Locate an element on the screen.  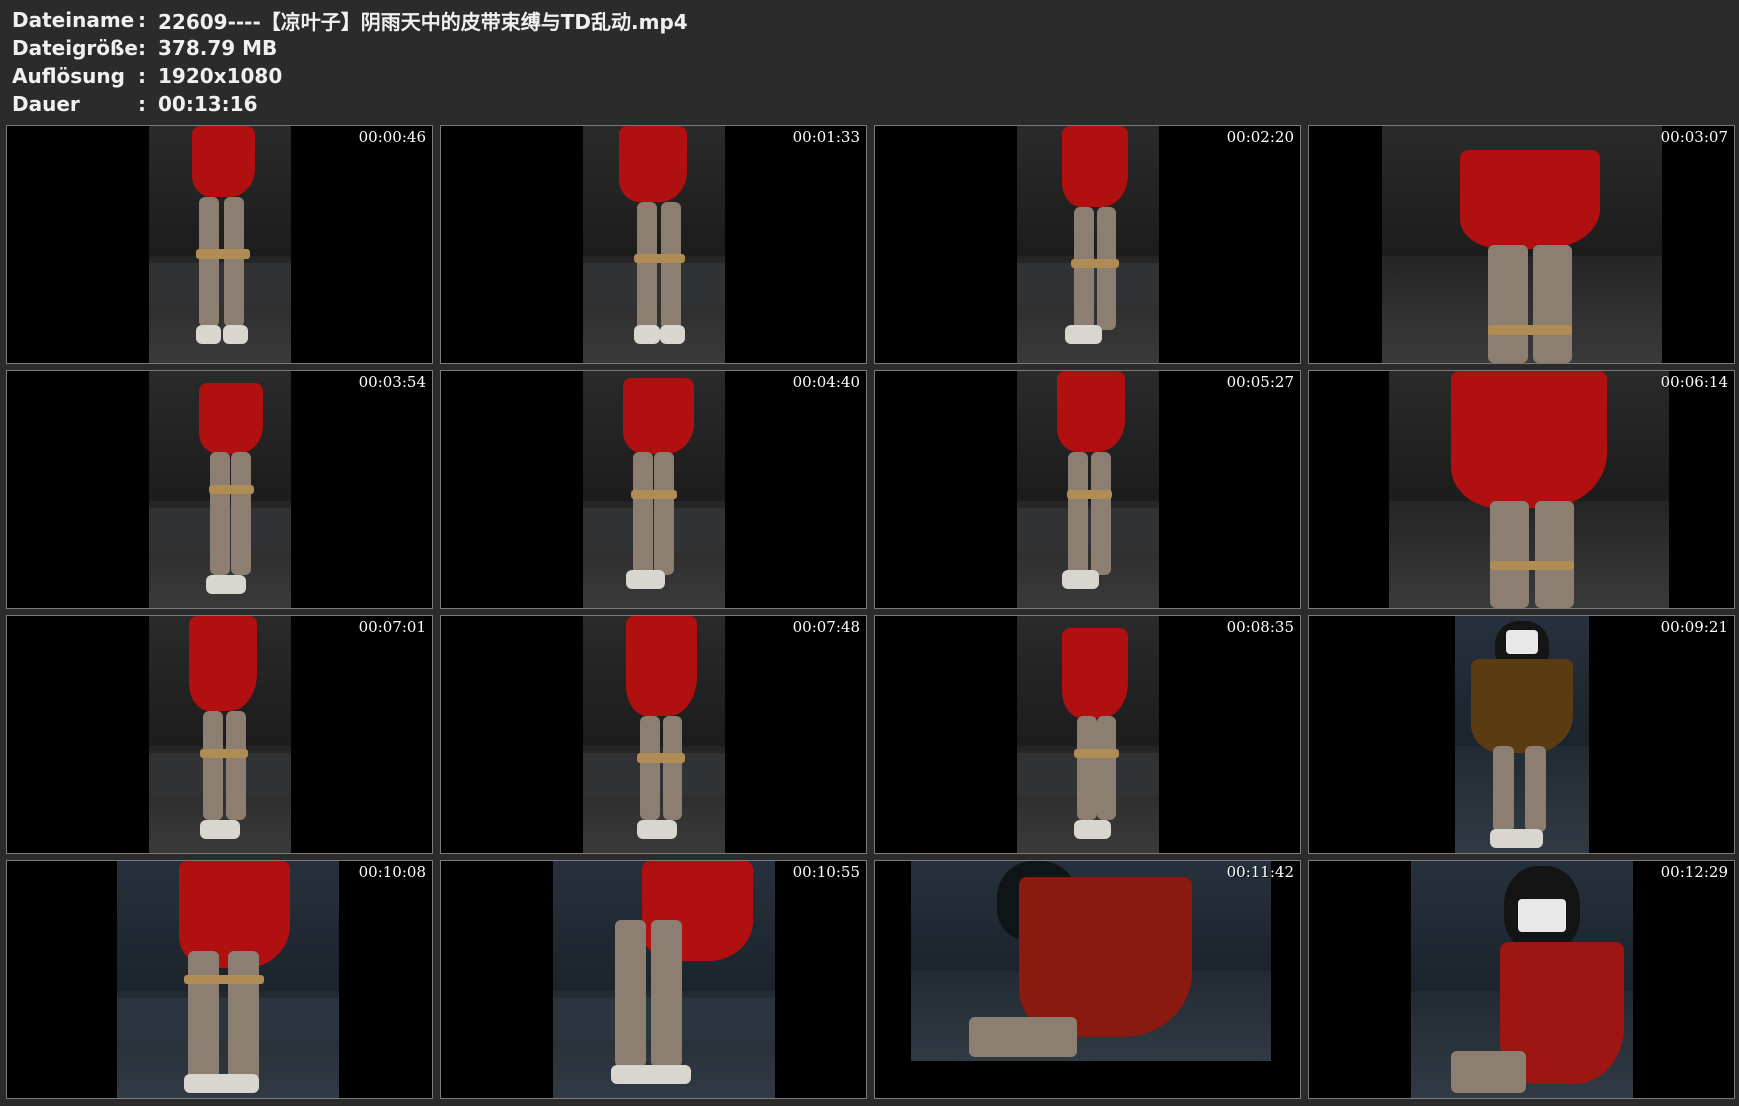
thumbnail: 00:10:08 is located at coordinates (219, 979).